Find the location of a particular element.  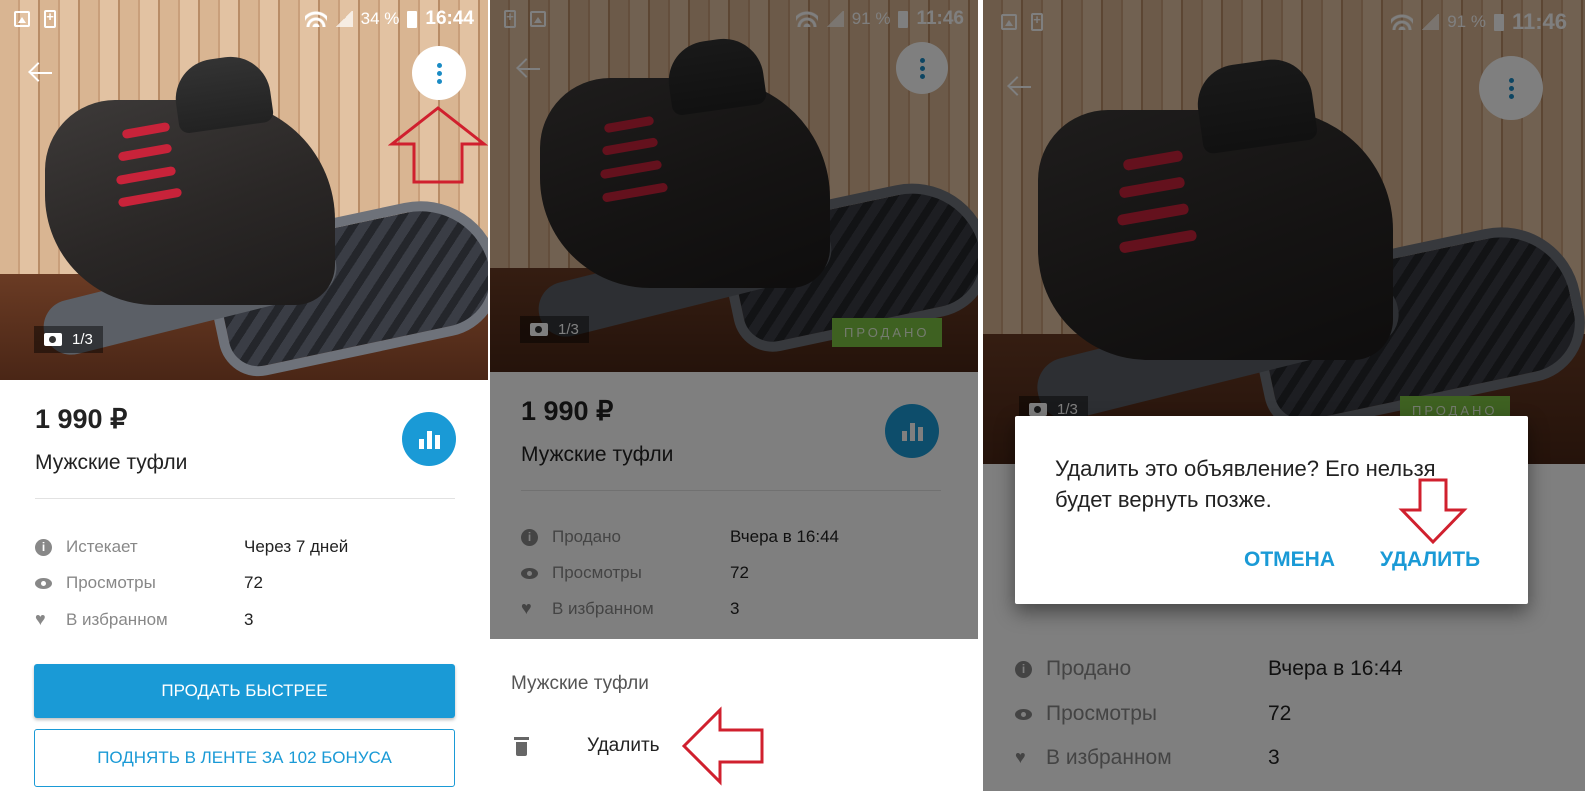

gallery-notification-icon is located at coordinates (22, 19).